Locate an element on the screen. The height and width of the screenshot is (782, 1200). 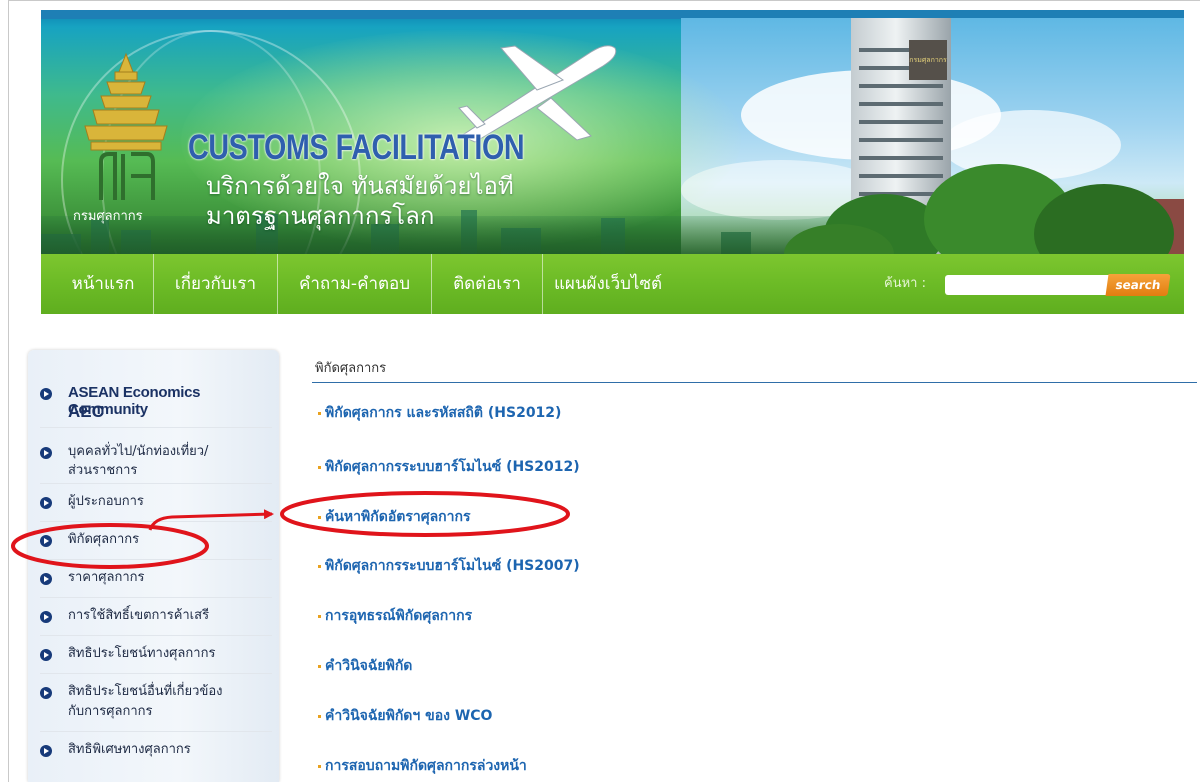
sidebar-item-label: กับการศุลกากร is located at coordinates (110, 711).